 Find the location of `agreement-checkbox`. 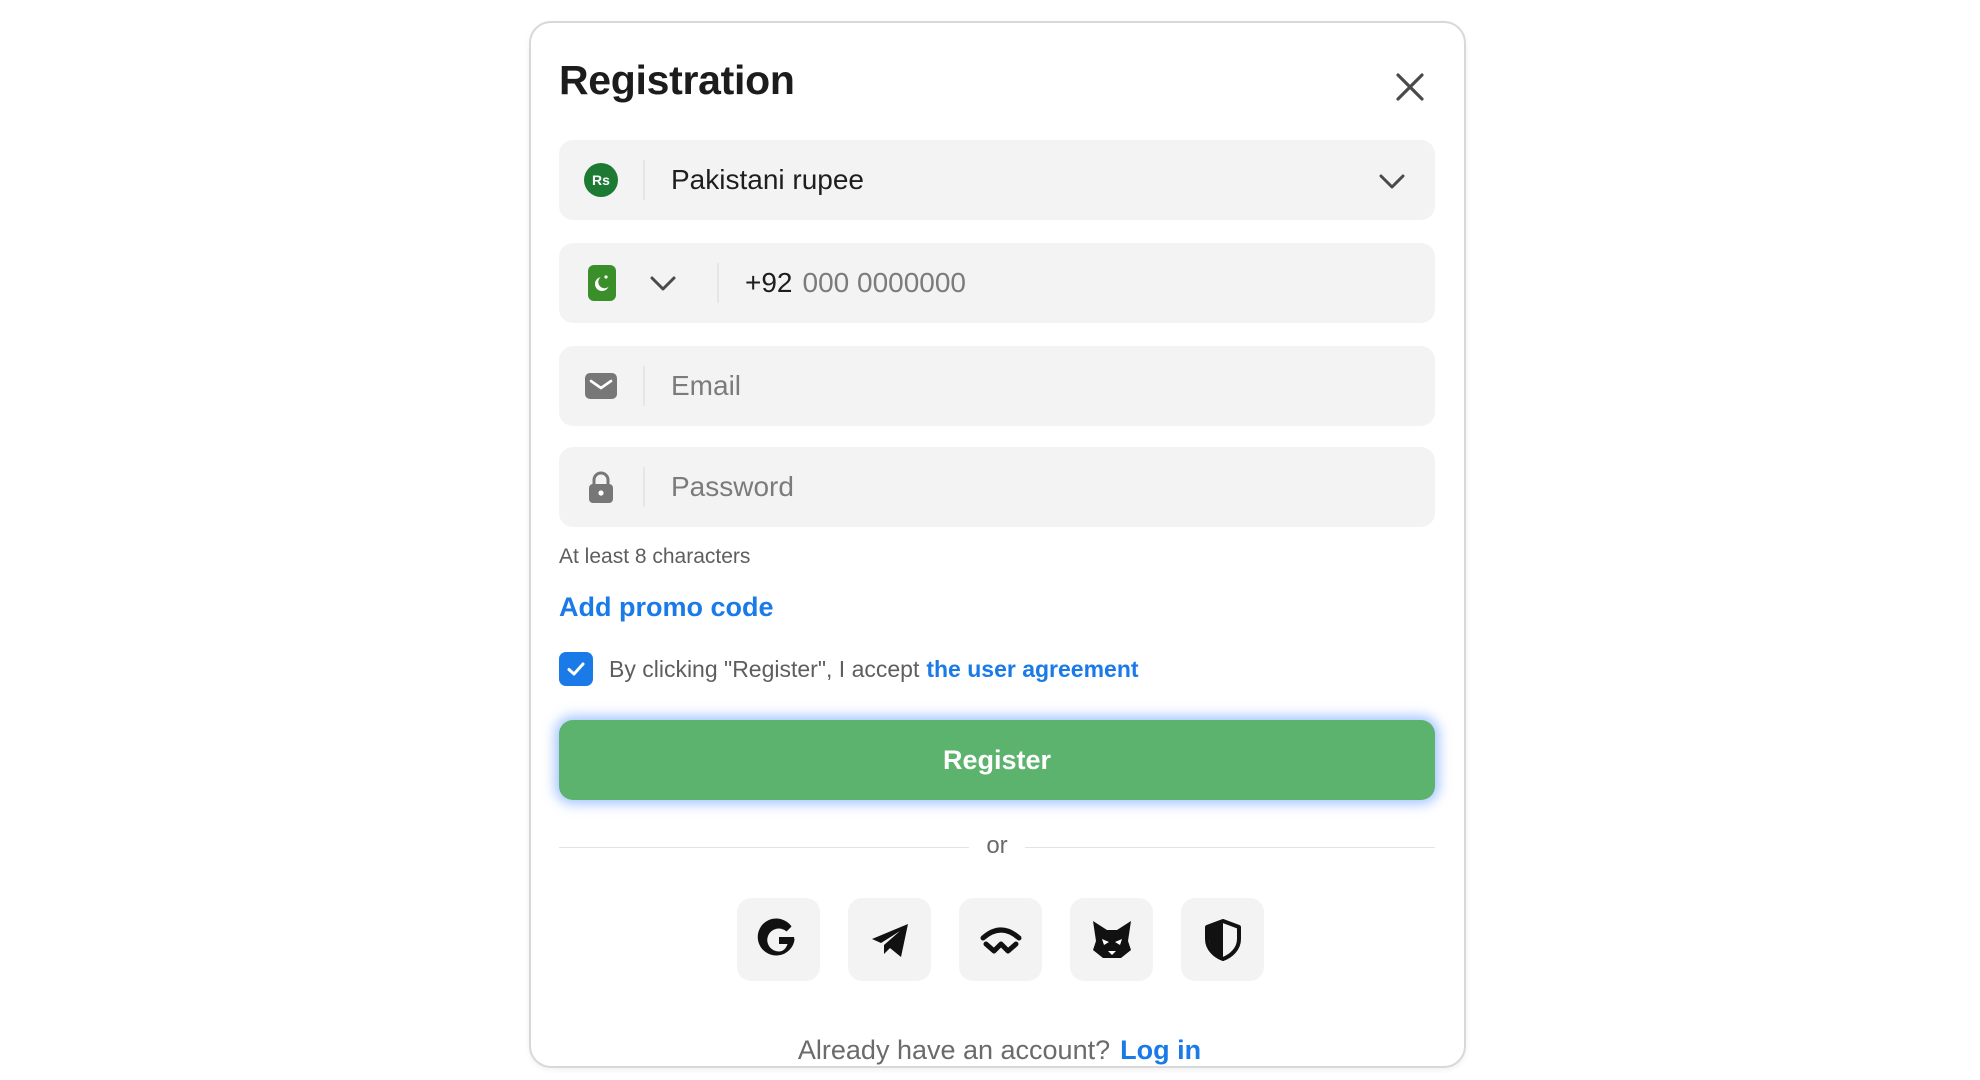

agreement-checkbox is located at coordinates (576, 669).